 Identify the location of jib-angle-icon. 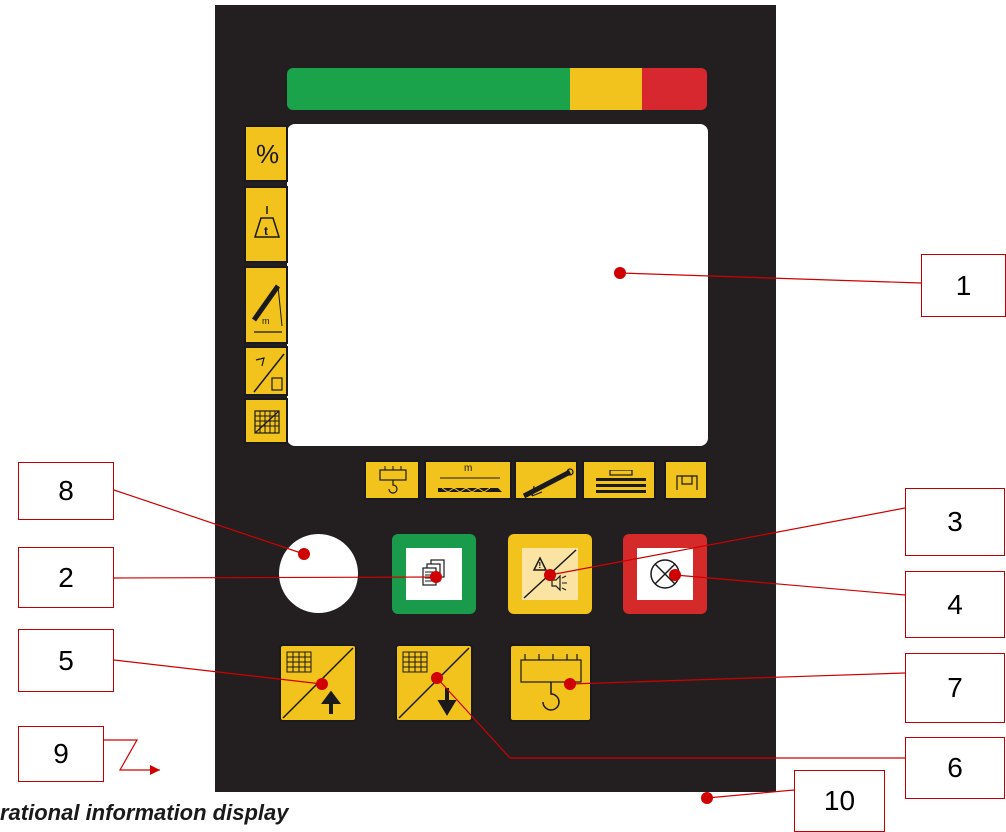
(268, 373).